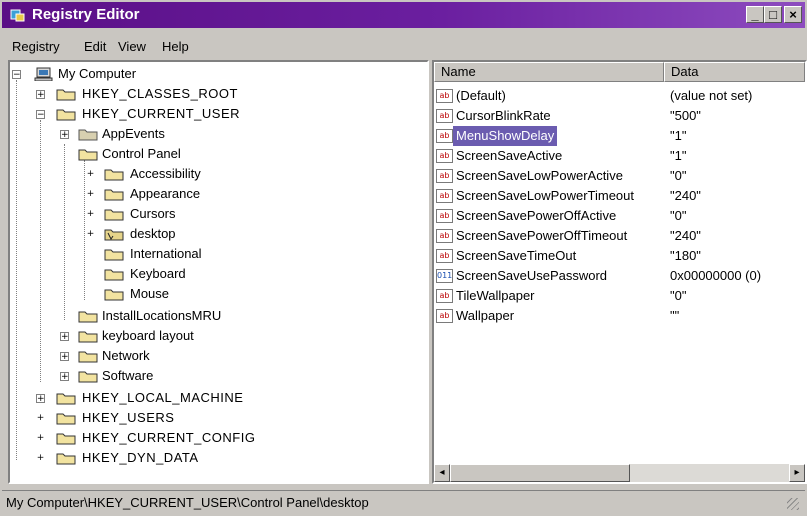 The width and height of the screenshot is (807, 516). I want to click on column-header-name: Name, so click(549, 72).